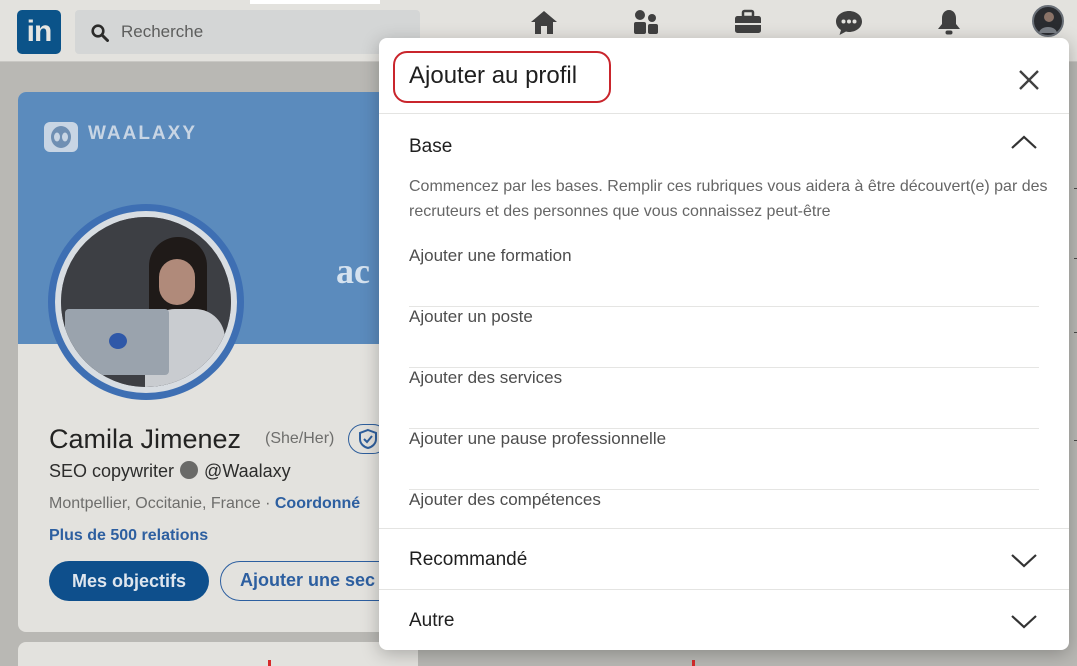 Image resolution: width=1077 pixels, height=666 pixels. What do you see at coordinates (724, 398) in the screenshot?
I see `add-services-item: Ajouter des services` at bounding box center [724, 398].